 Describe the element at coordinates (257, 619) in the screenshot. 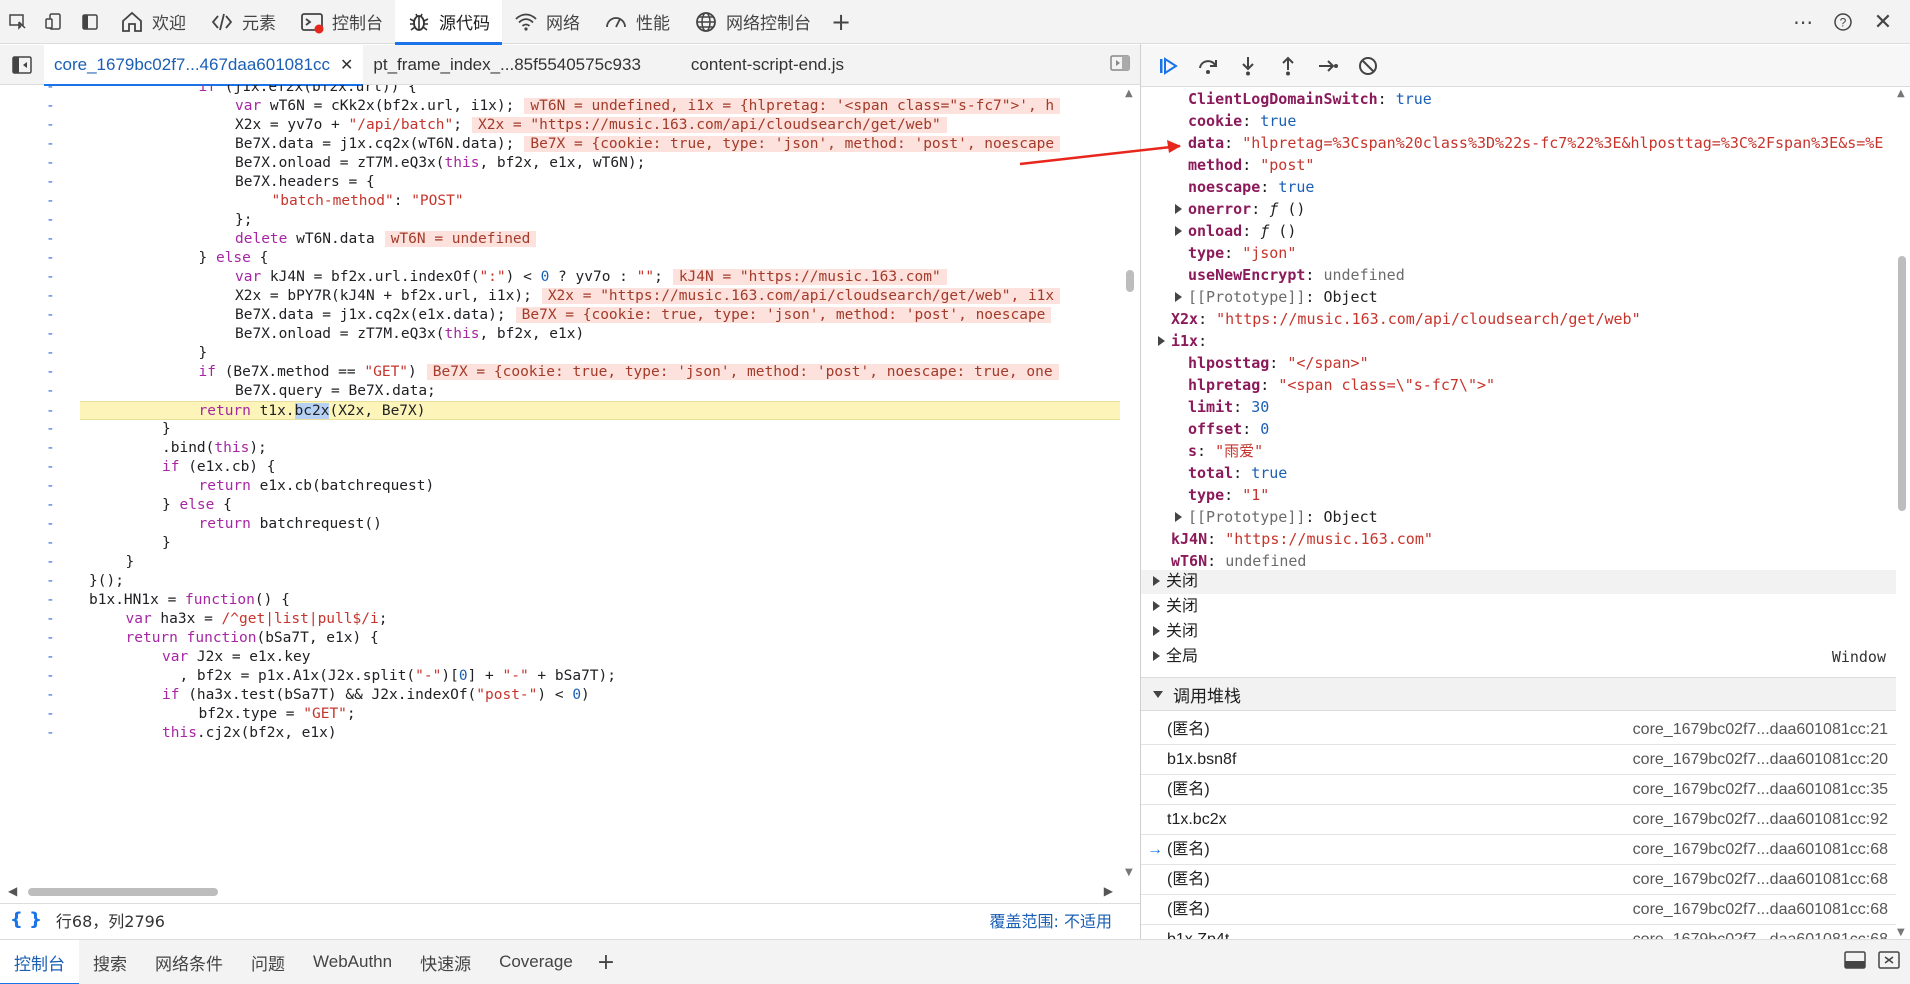

I see `code-text: var ha3x = /^get|list|pull$/i;` at that location.